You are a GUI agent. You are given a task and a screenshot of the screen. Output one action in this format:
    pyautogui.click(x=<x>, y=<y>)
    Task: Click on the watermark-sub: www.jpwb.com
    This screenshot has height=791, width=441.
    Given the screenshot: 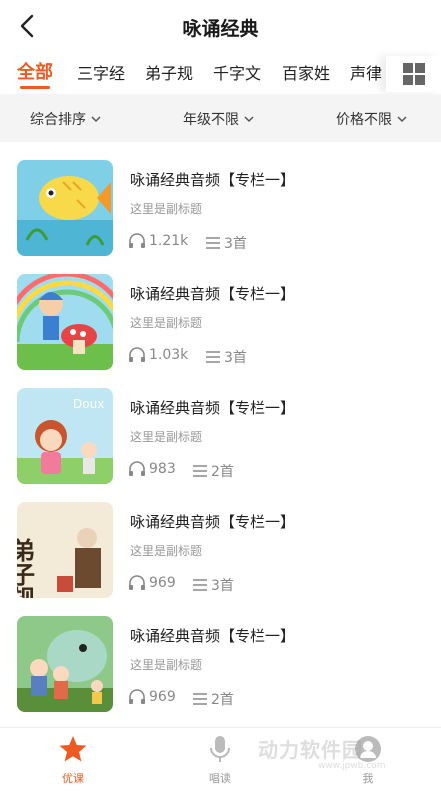 What is the action you would take?
    pyautogui.click(x=352, y=766)
    